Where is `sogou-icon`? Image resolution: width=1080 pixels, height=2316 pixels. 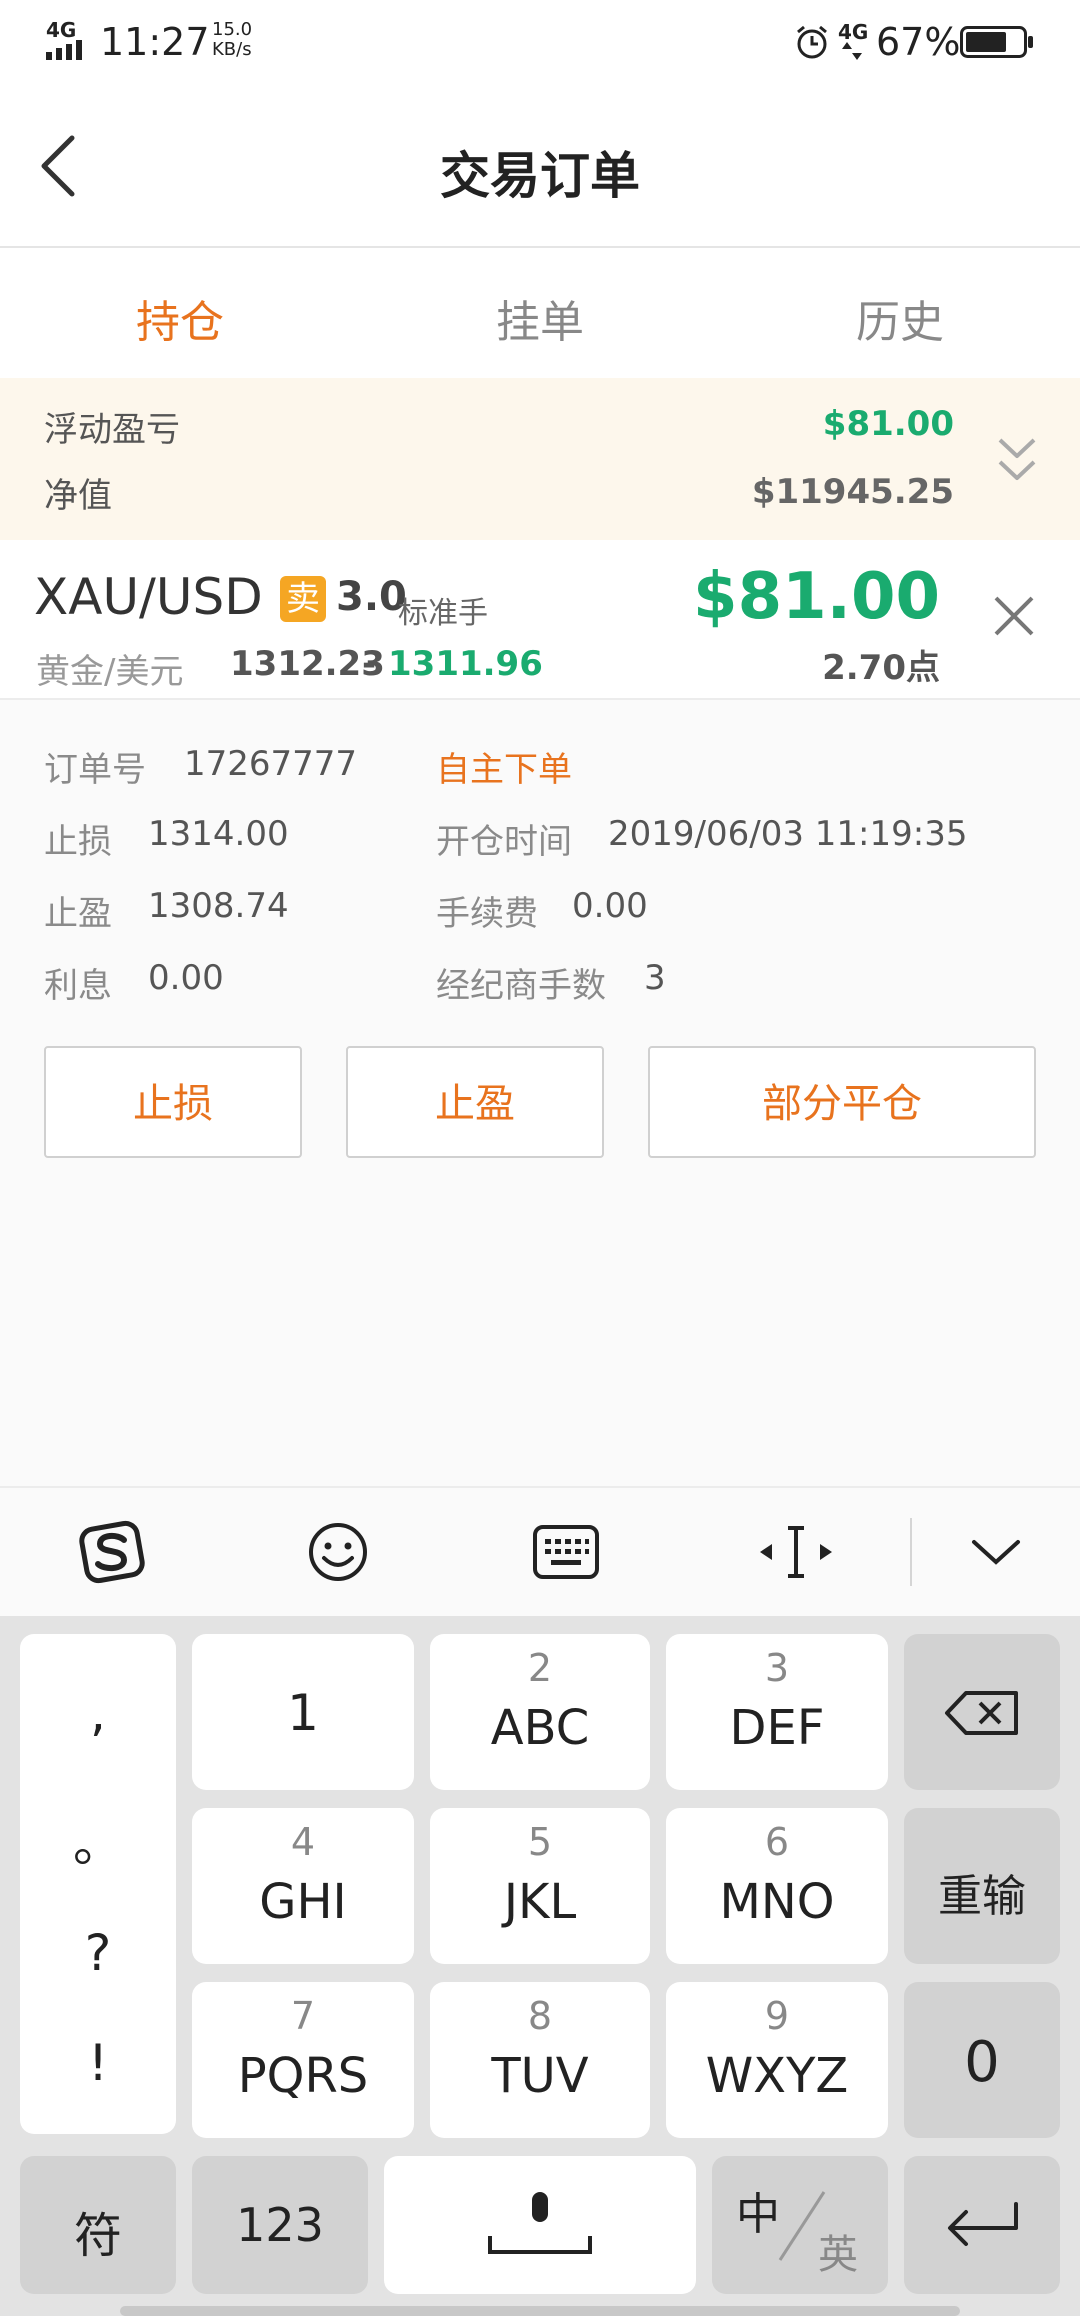
sogou-icon is located at coordinates (112, 1552).